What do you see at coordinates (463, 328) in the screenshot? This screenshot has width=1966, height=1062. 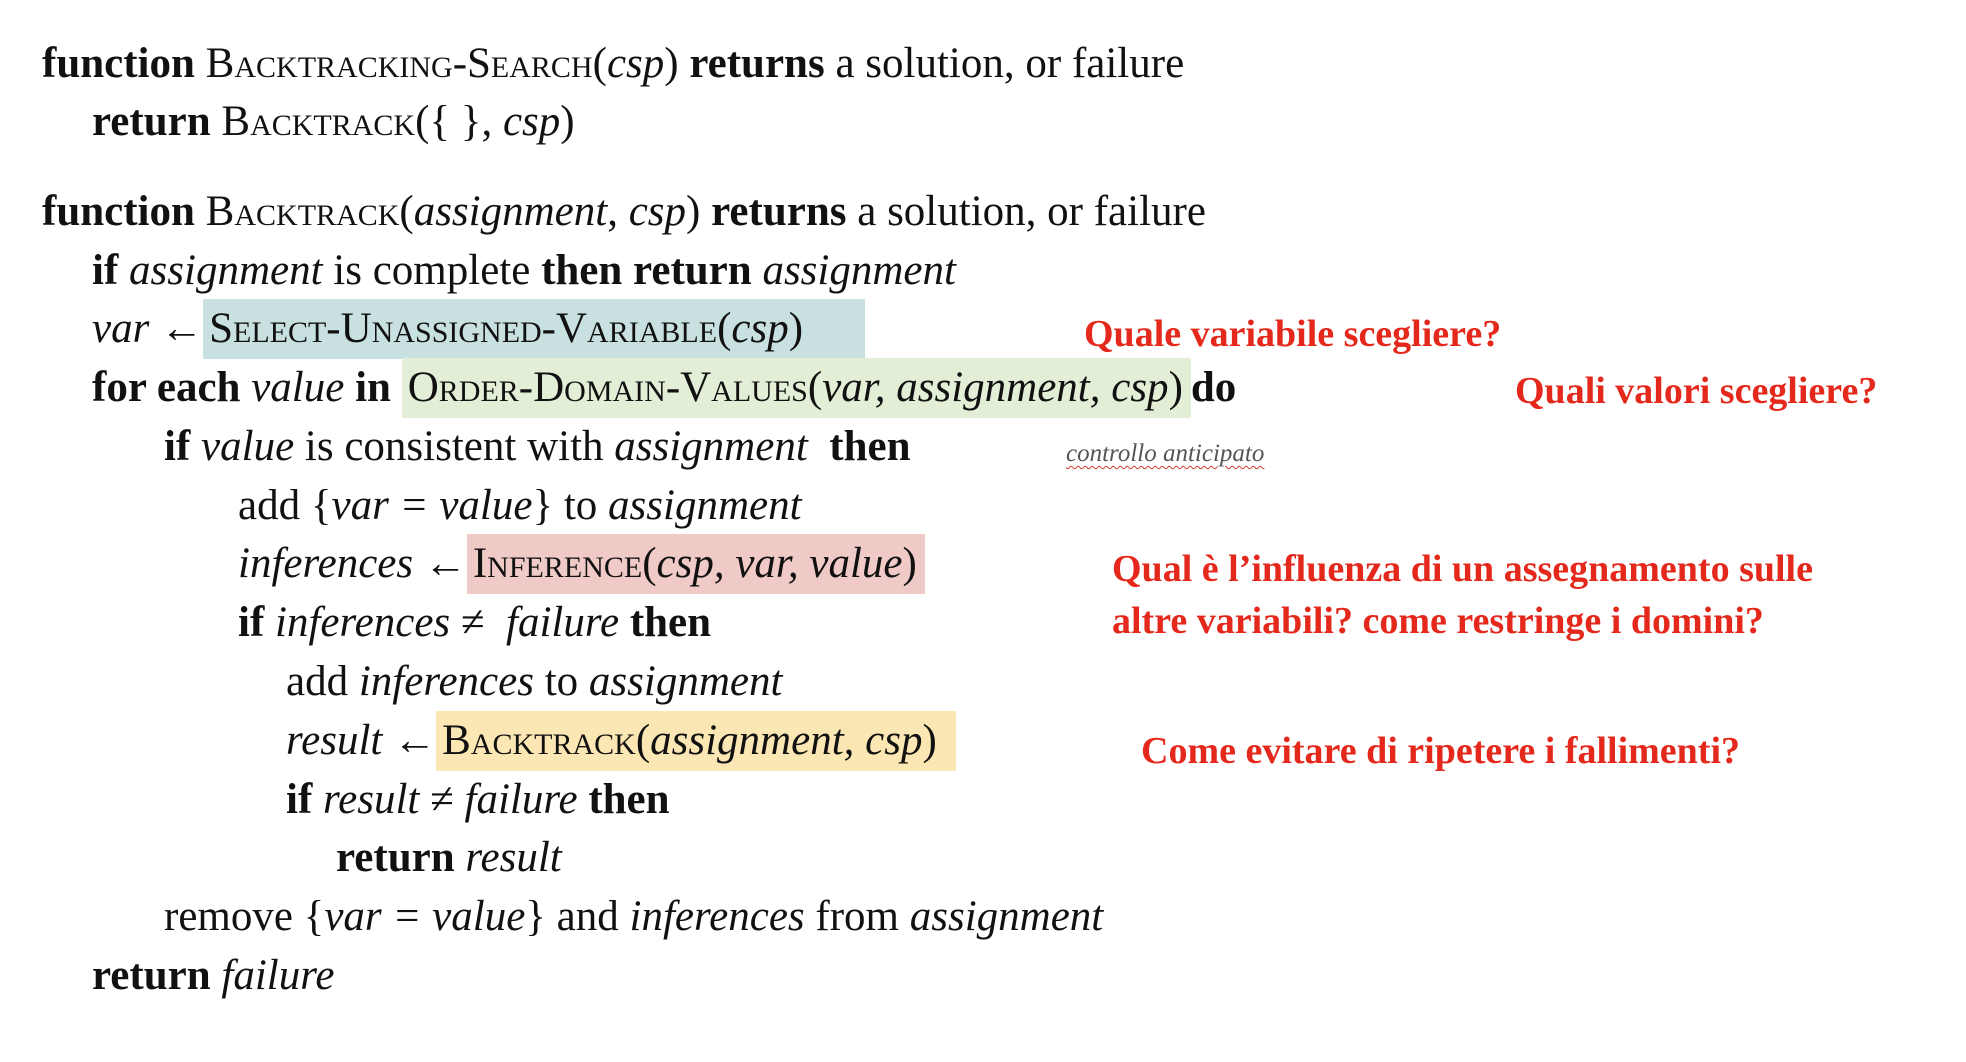 I see `function-call-name: Select-Unassigned-Variable` at bounding box center [463, 328].